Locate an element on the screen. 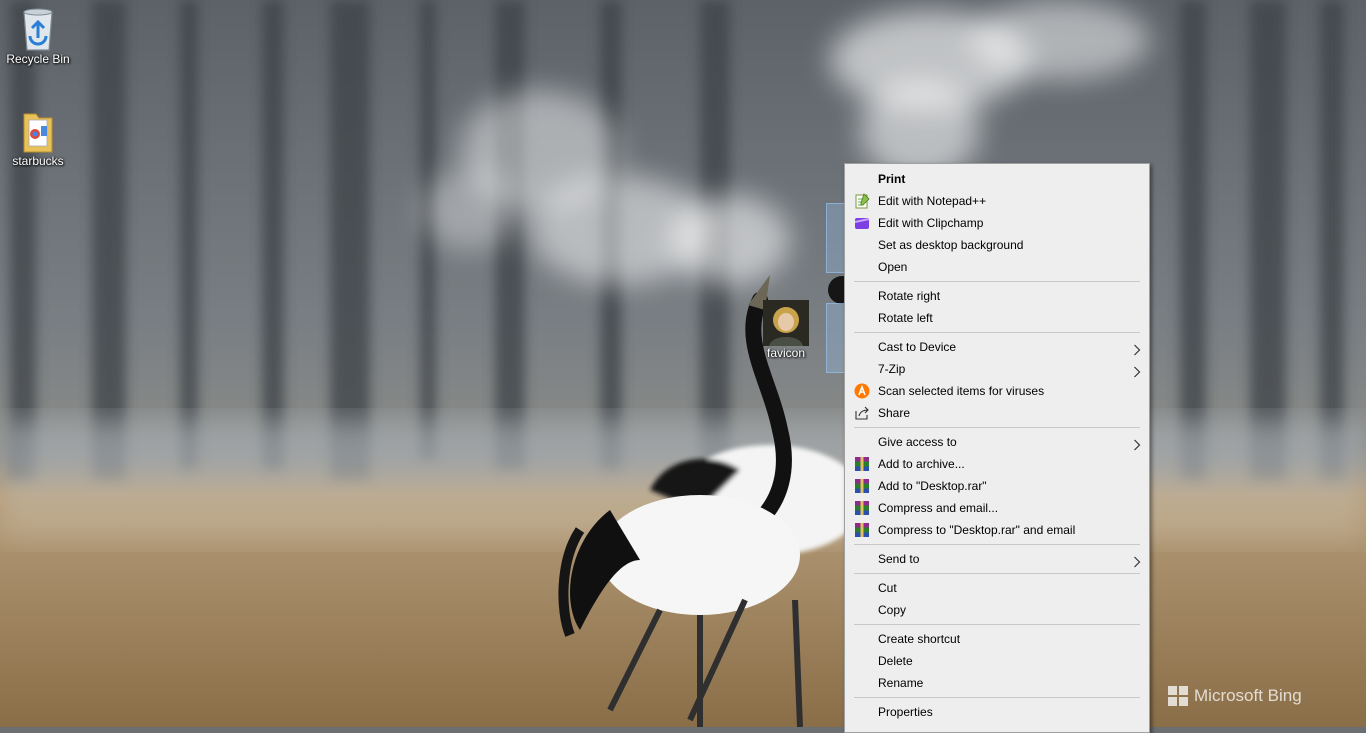  menu-item-set-as-desktop-background: Set as desktop background is located at coordinates (997, 245).